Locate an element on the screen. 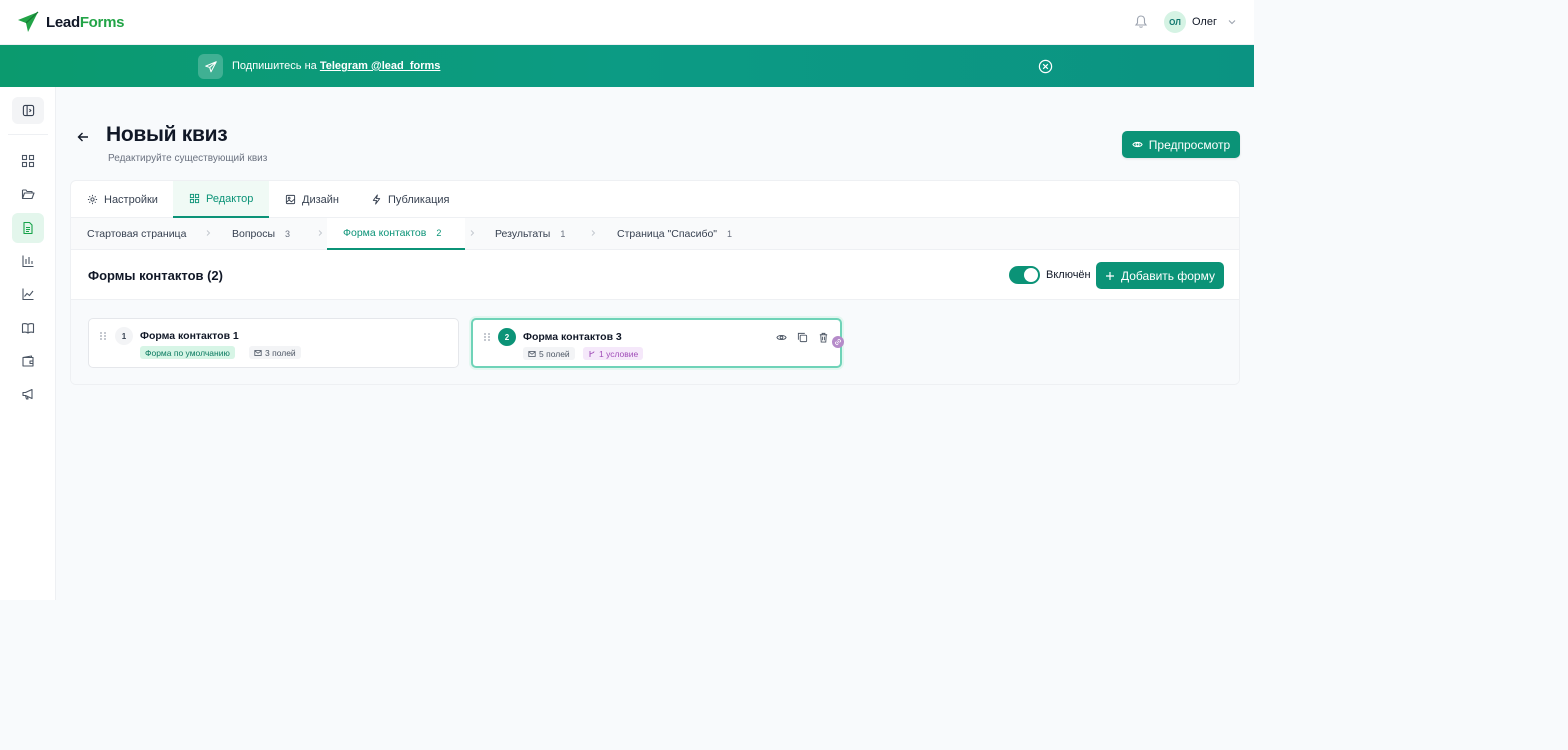 Image resolution: width=1568 pixels, height=750 pixels. tab-editor: Редактор is located at coordinates (221, 199).